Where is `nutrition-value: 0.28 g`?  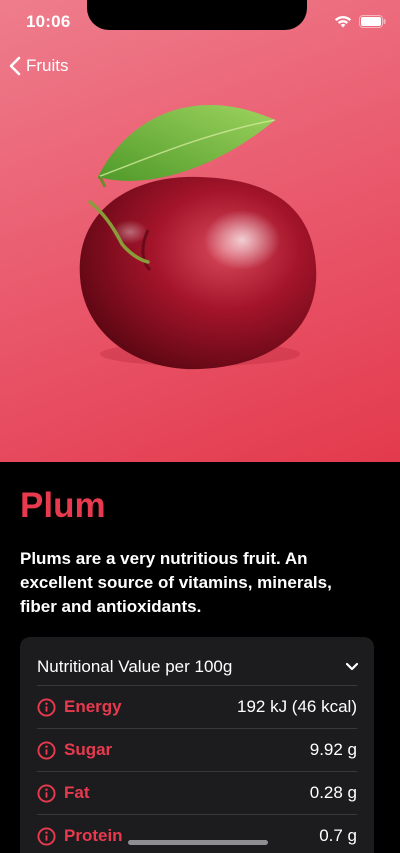
nutrition-value: 0.28 g is located at coordinates (333, 792).